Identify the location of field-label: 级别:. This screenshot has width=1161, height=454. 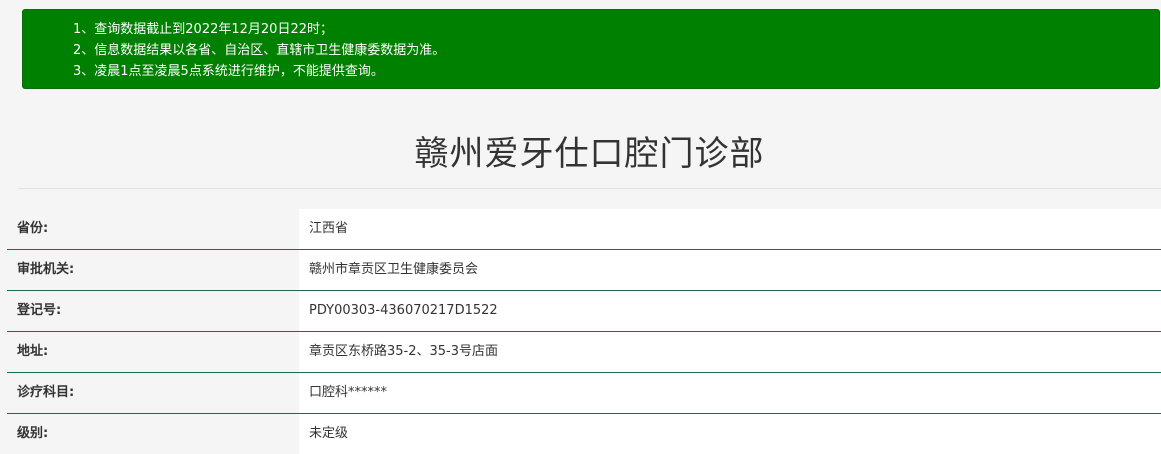
(153, 434).